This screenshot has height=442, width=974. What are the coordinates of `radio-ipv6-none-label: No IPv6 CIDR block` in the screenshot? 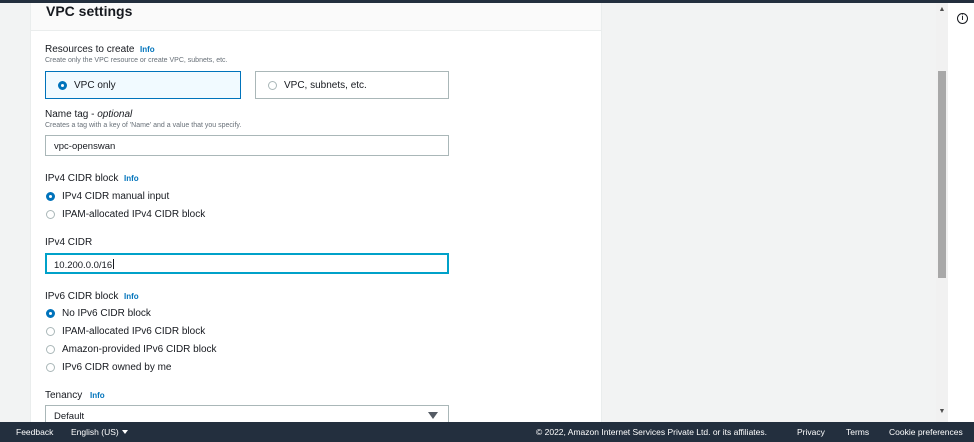 It's located at (106, 313).